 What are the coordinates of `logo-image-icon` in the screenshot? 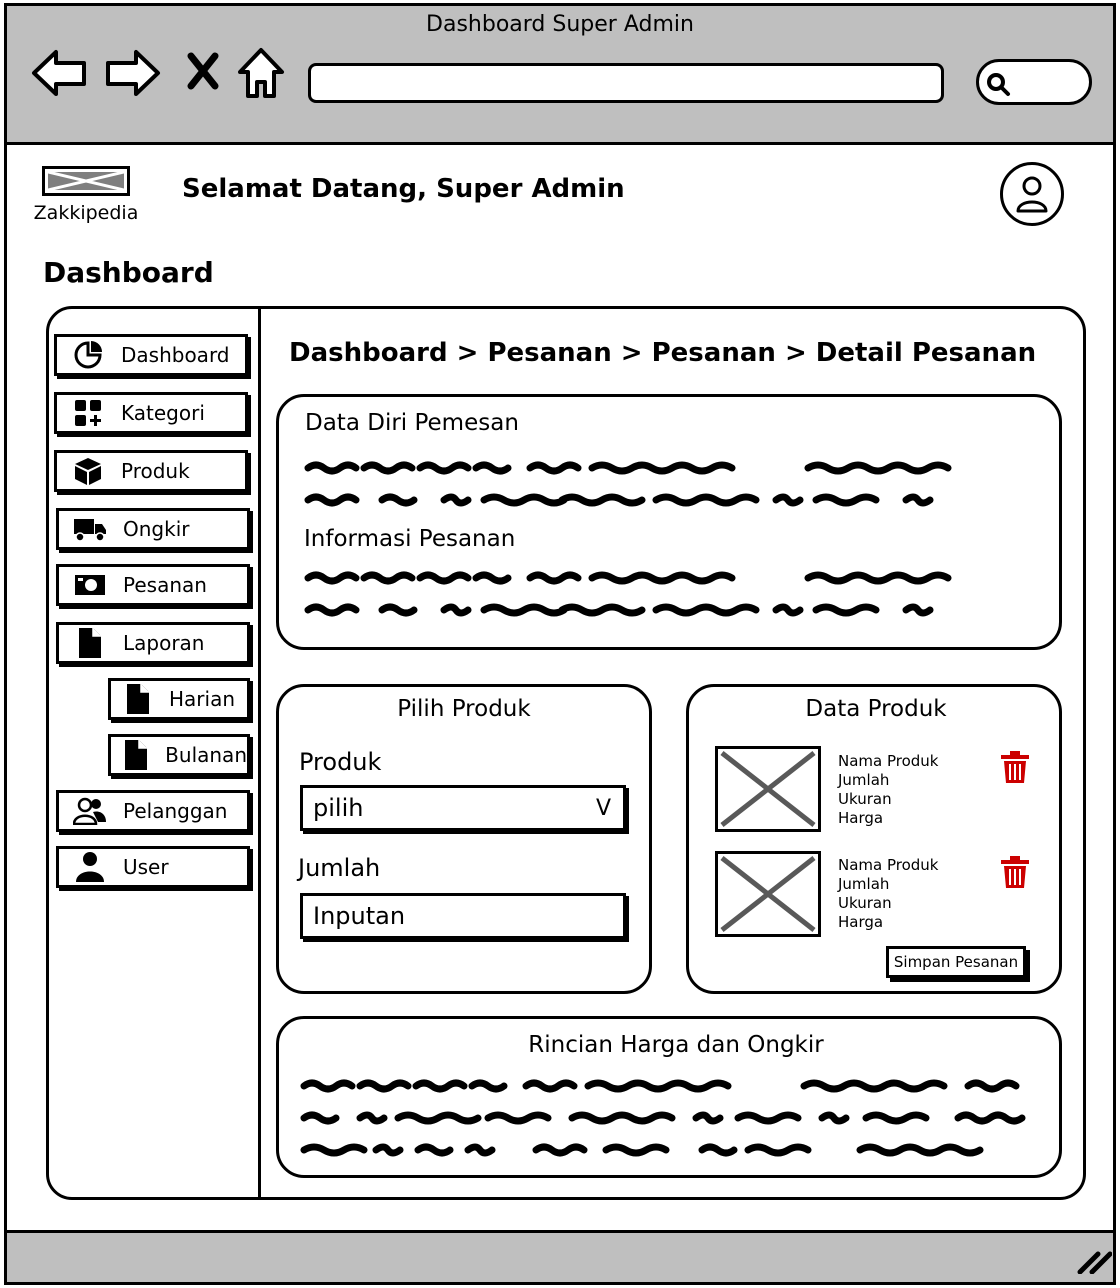 It's located at (86, 181).